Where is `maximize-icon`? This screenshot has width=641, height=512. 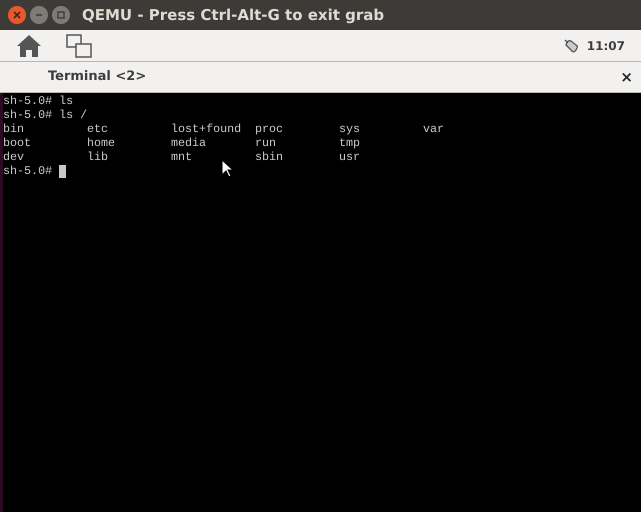 maximize-icon is located at coordinates (61, 15).